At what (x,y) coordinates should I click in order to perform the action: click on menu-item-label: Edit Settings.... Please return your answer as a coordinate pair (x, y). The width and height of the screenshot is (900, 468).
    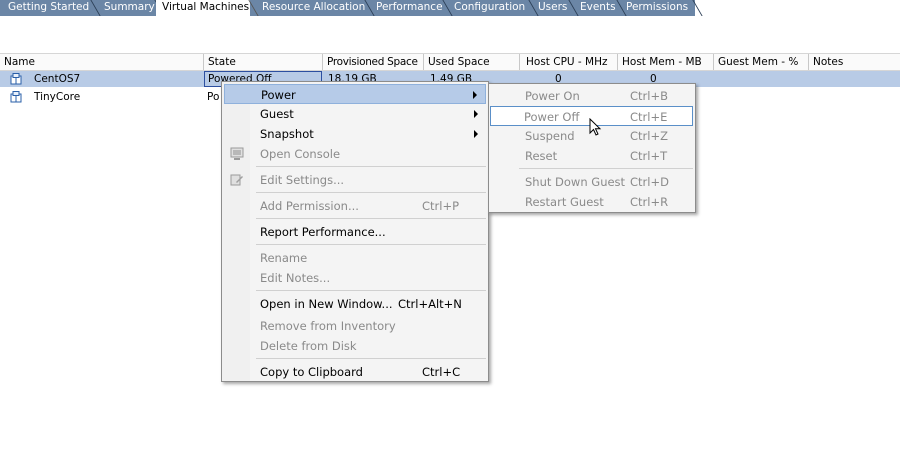
    Looking at the image, I should click on (302, 180).